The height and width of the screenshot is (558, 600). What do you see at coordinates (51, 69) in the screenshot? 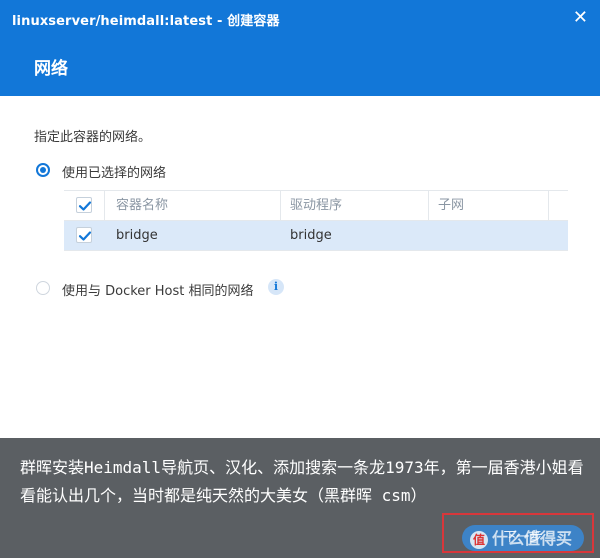
I see `step-title: 网络` at bounding box center [51, 69].